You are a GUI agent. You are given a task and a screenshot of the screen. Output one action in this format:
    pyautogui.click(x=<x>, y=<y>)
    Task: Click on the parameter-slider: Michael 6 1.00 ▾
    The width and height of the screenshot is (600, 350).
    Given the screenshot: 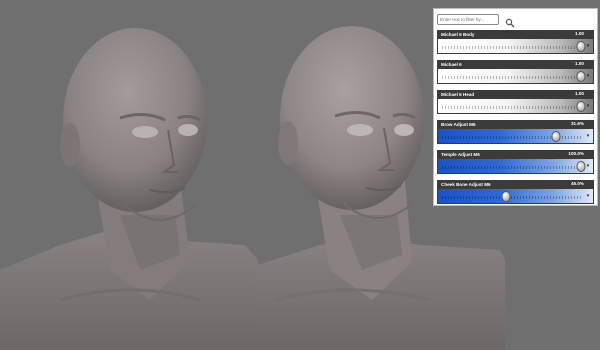 What is the action you would take?
    pyautogui.click(x=515, y=72)
    